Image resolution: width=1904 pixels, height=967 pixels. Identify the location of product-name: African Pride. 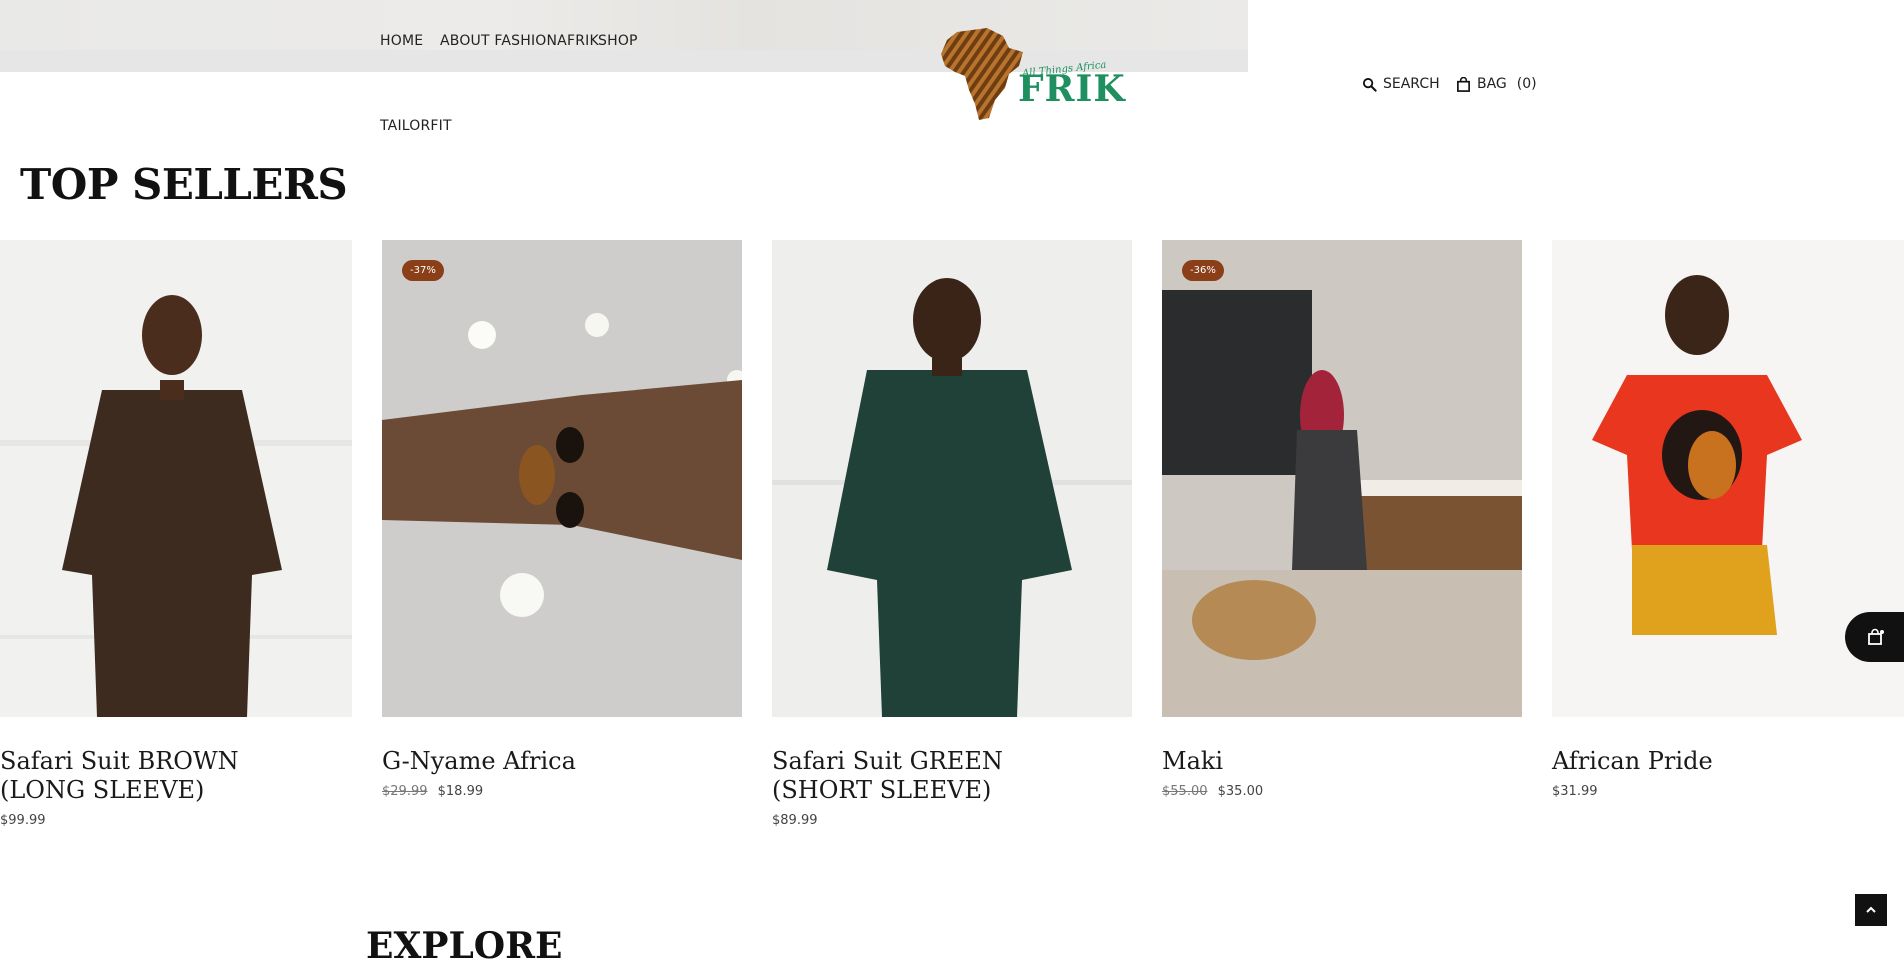
(1717, 761).